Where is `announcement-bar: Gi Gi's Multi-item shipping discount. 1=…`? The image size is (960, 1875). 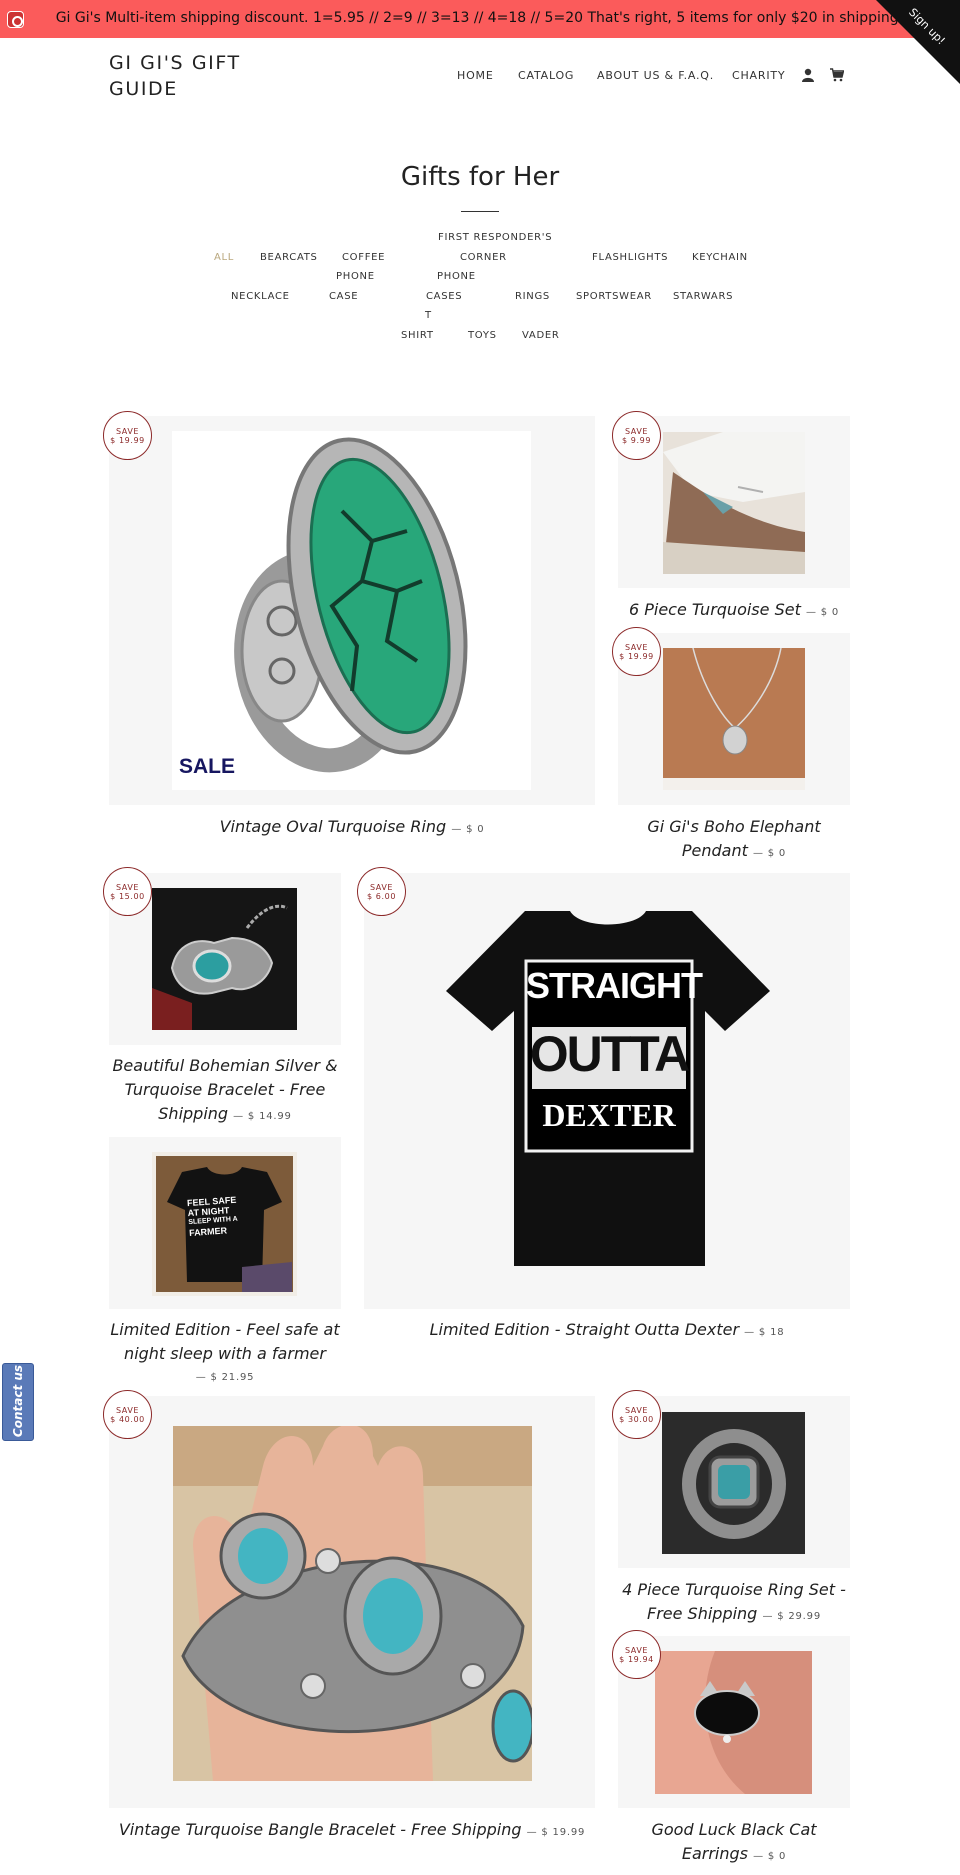
announcement-bar: Gi Gi's Multi-item shipping discount. 1=… is located at coordinates (480, 19).